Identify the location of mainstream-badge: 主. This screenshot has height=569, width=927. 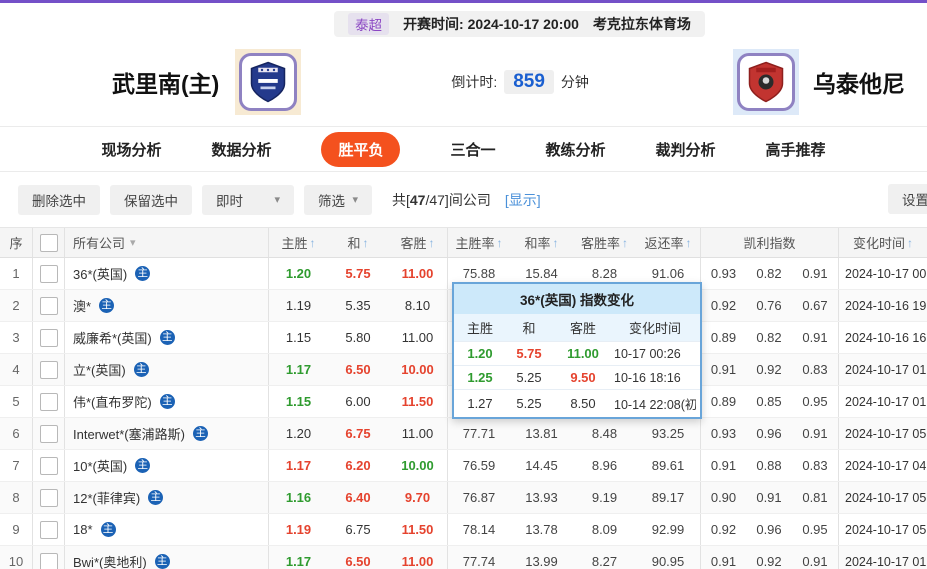
(162, 561).